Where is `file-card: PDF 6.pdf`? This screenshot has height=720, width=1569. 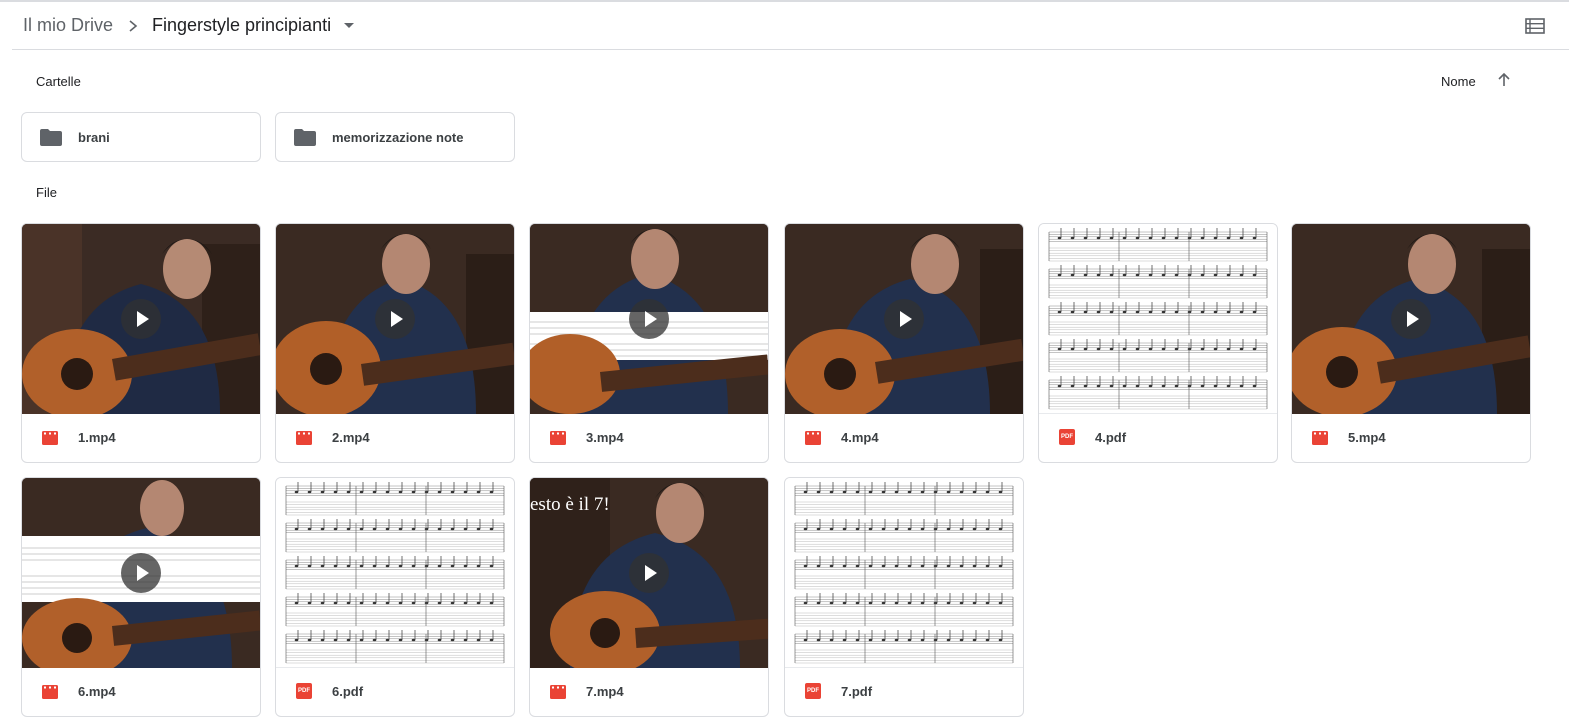 file-card: PDF 6.pdf is located at coordinates (395, 597).